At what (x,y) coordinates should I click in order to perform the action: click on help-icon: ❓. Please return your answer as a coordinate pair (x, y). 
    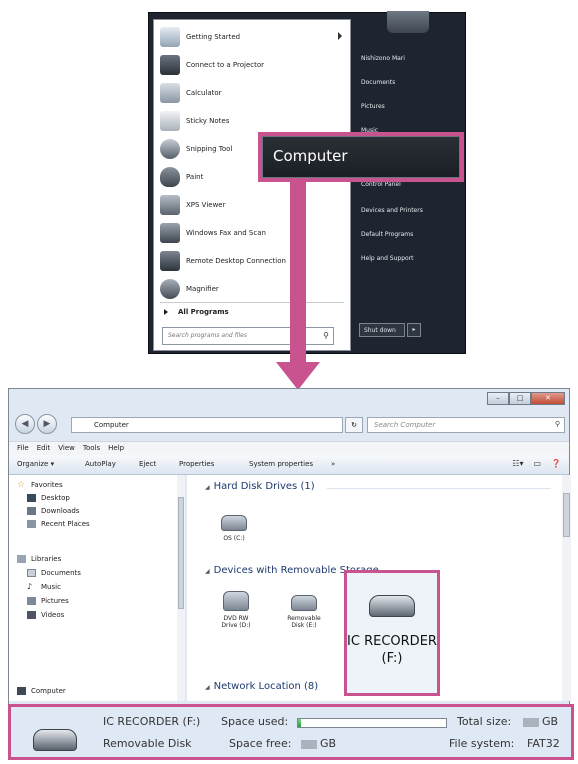
    Looking at the image, I should click on (556, 463).